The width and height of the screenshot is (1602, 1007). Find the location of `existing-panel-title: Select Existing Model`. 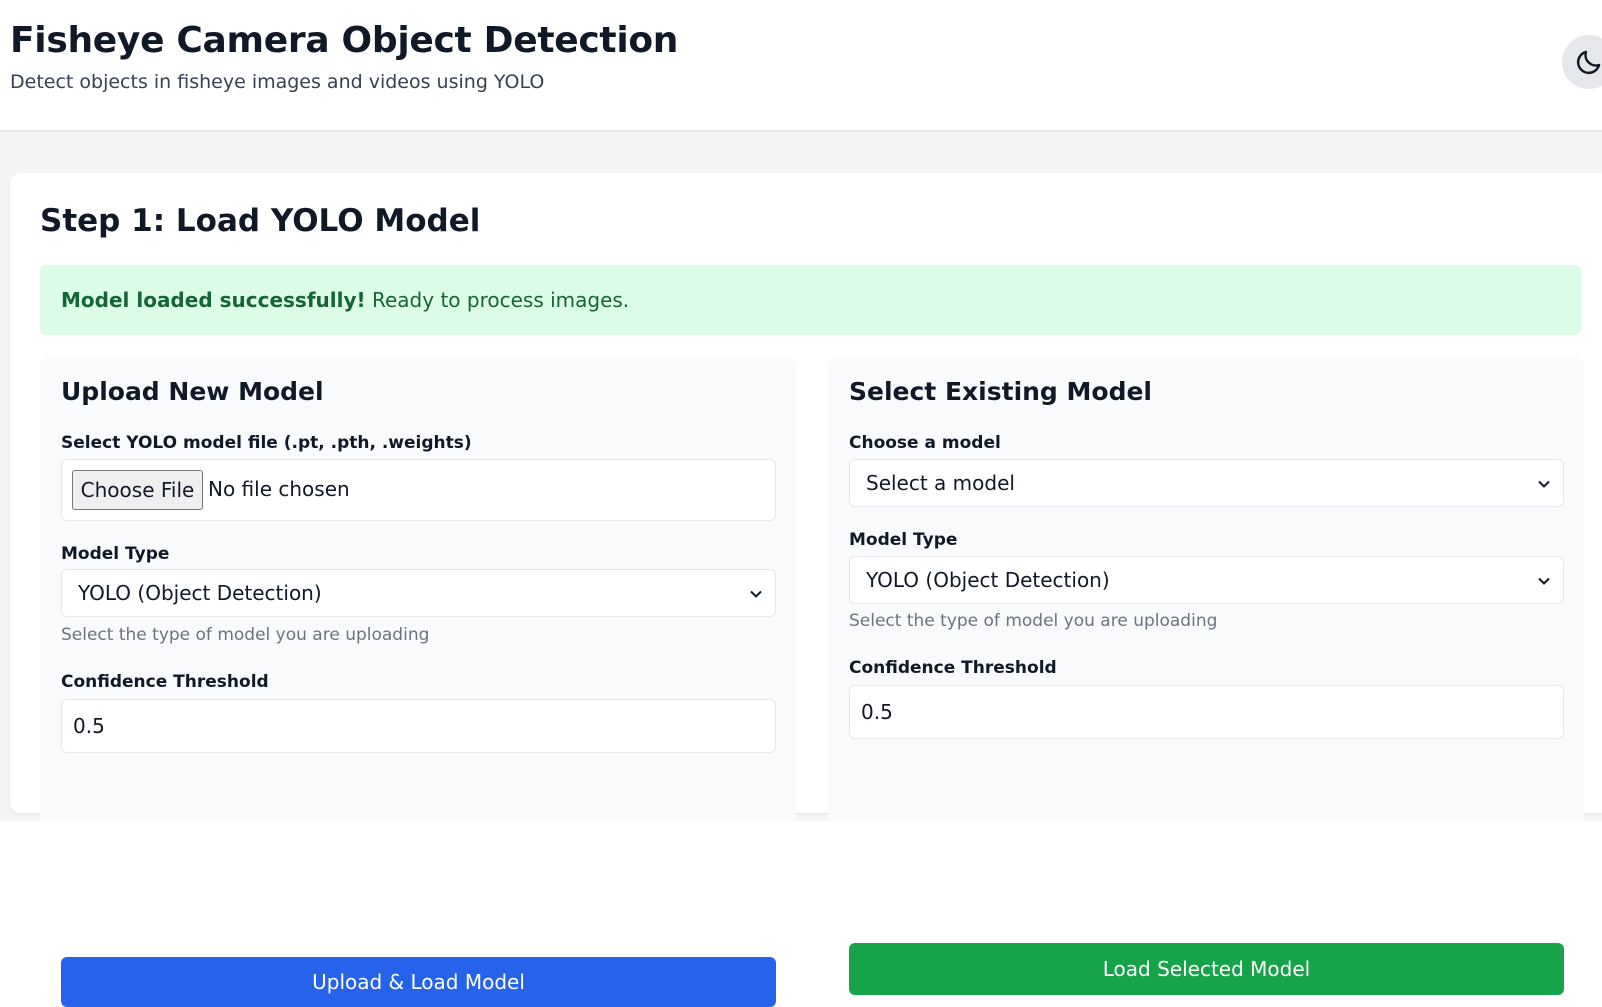

existing-panel-title: Select Existing Model is located at coordinates (1001, 391).